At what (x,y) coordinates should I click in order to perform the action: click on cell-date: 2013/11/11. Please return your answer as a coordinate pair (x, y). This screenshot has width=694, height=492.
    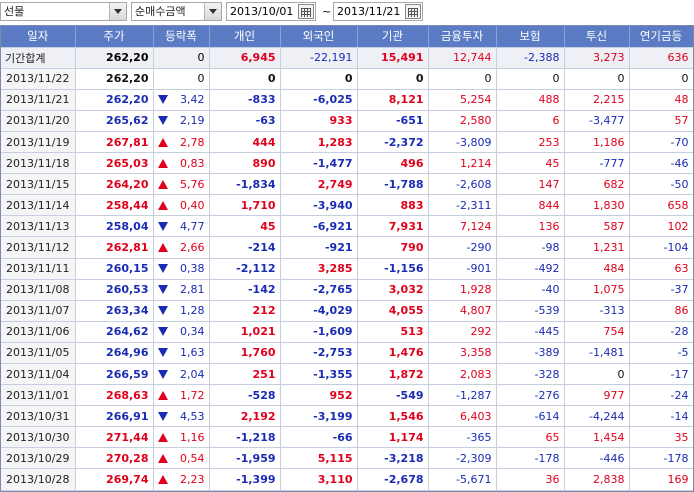
    Looking at the image, I should click on (38, 269).